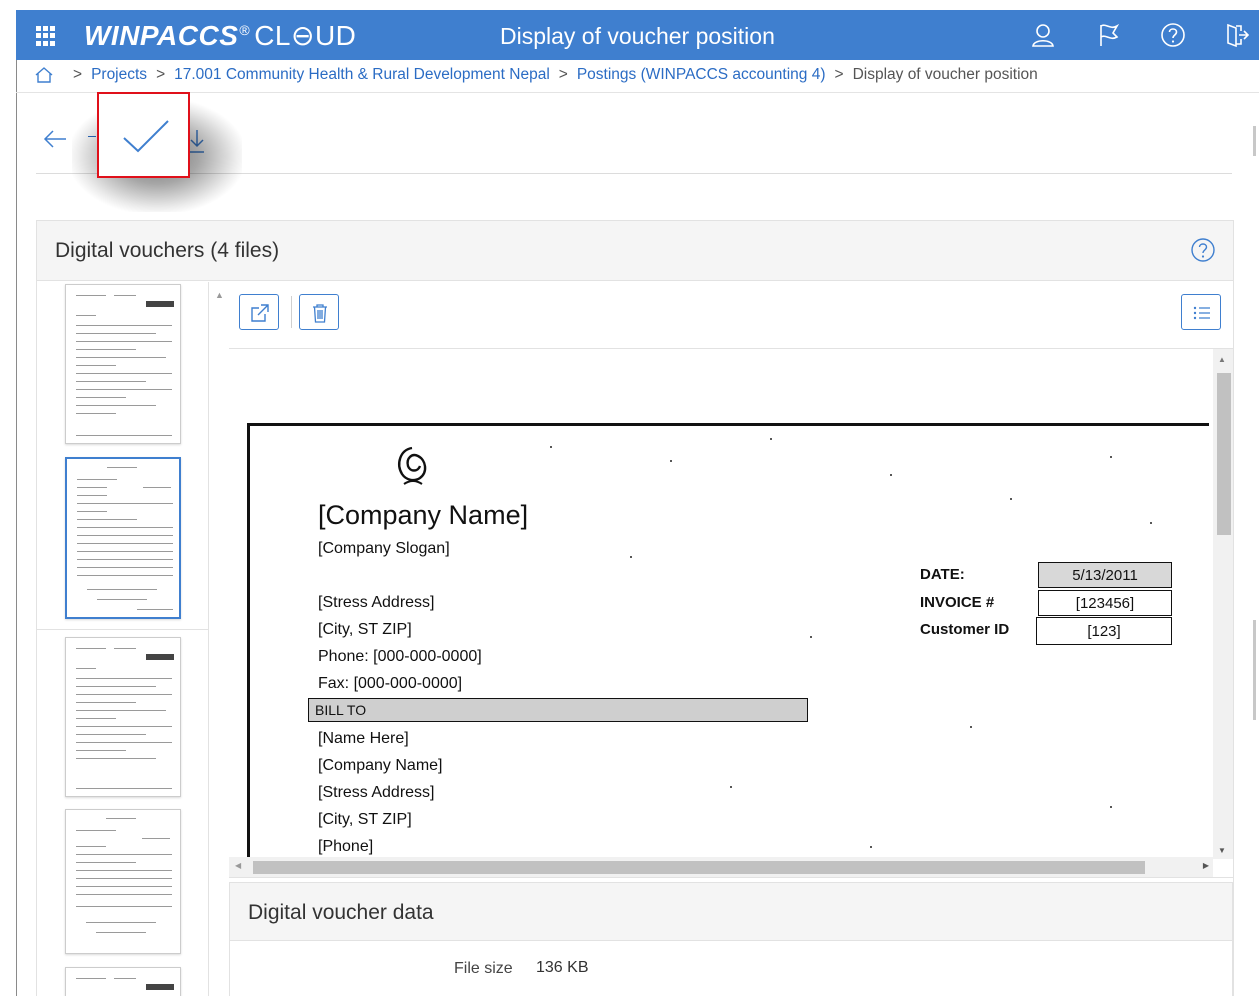  What do you see at coordinates (412, 465) in the screenshot?
I see `company-logo-icon` at bounding box center [412, 465].